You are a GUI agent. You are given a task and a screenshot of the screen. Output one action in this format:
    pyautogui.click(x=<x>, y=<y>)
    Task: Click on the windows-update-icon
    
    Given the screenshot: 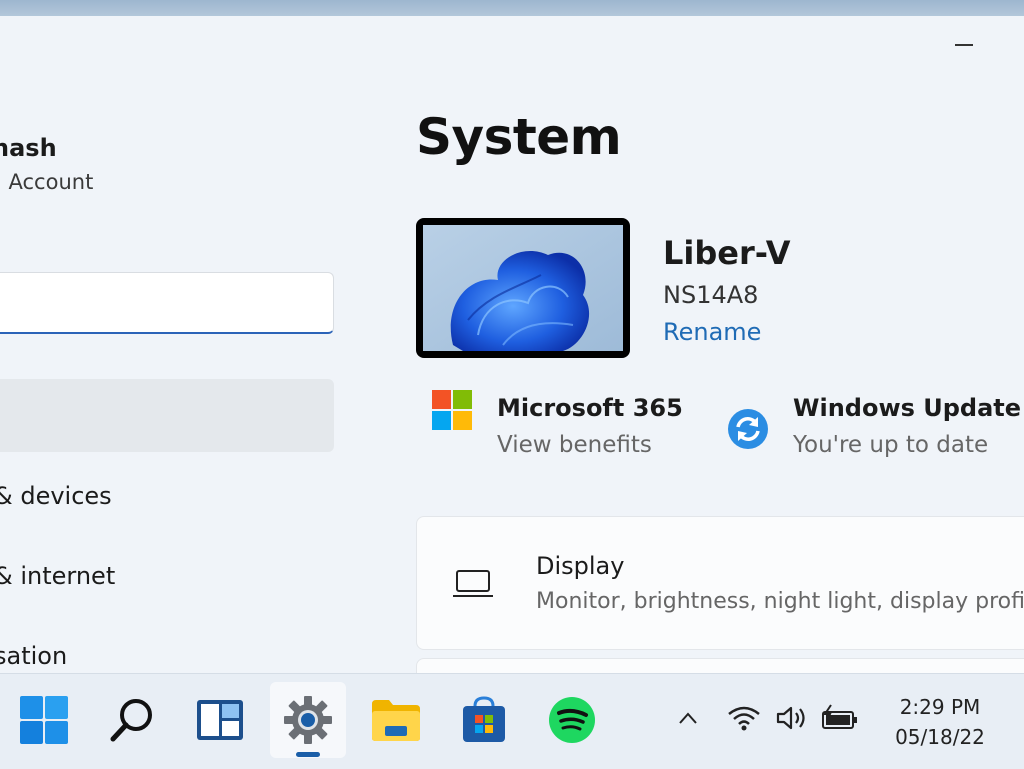 What is the action you would take?
    pyautogui.click(x=748, y=429)
    